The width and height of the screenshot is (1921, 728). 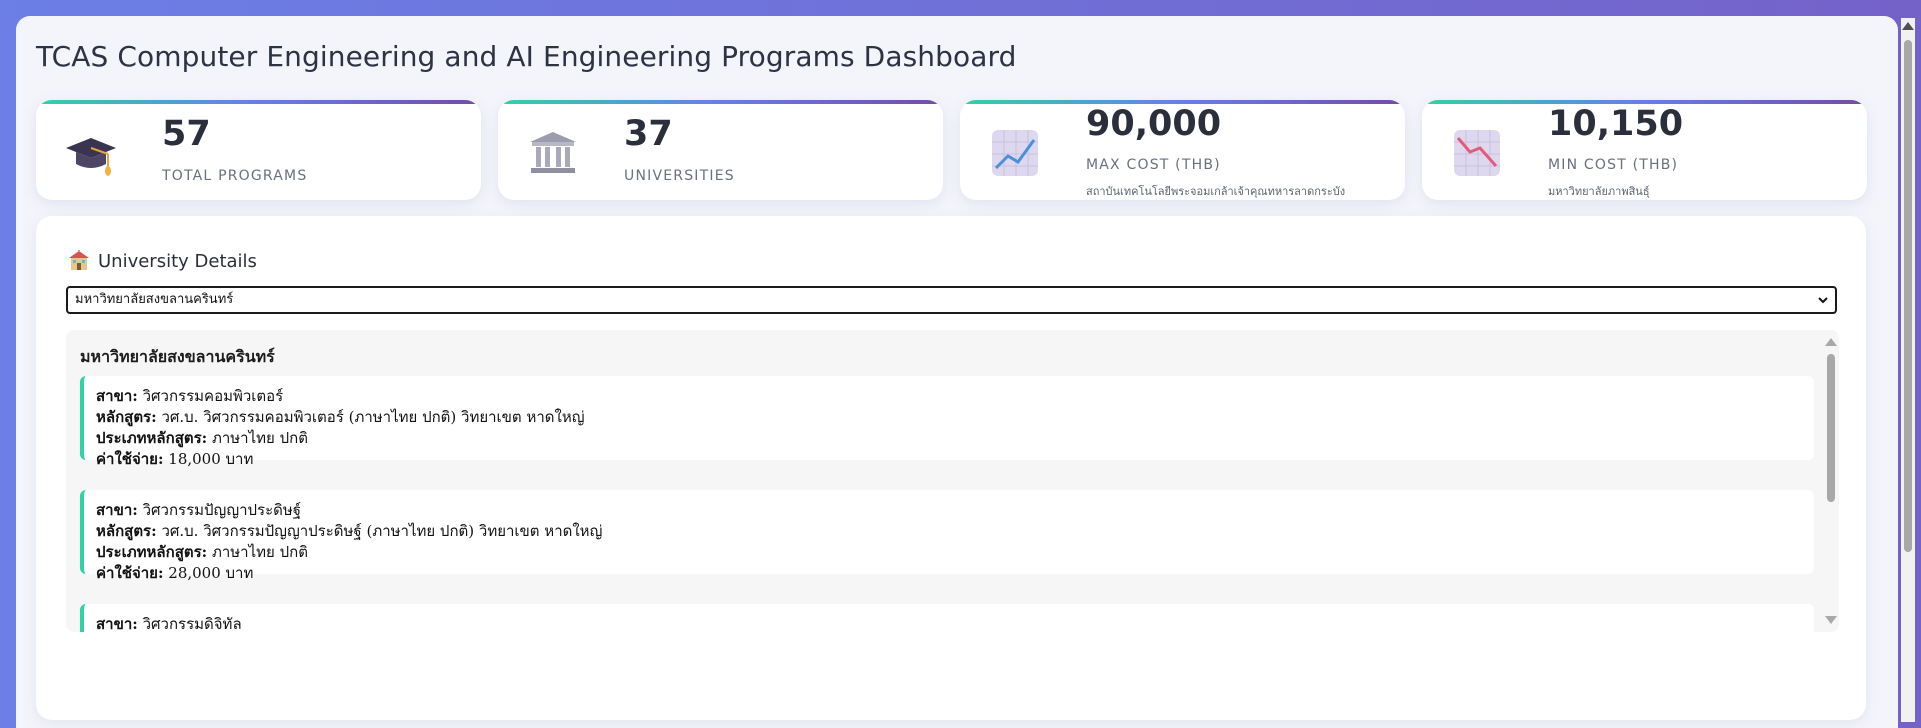 What do you see at coordinates (1616, 124) in the screenshot?
I see `stat-value: 10,150` at bounding box center [1616, 124].